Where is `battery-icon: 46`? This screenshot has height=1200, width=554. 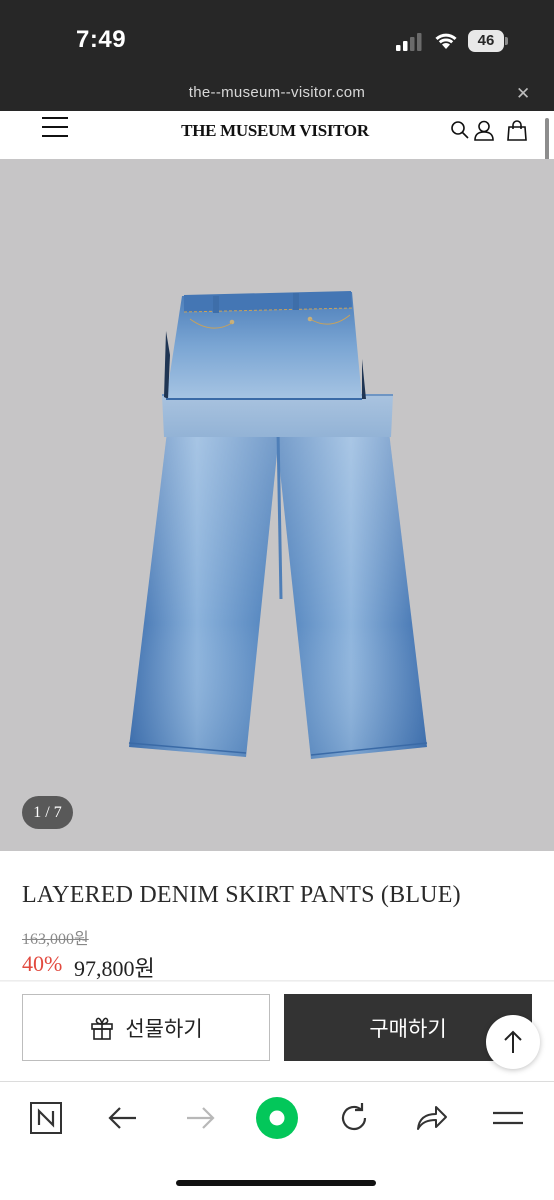 battery-icon: 46 is located at coordinates (488, 41).